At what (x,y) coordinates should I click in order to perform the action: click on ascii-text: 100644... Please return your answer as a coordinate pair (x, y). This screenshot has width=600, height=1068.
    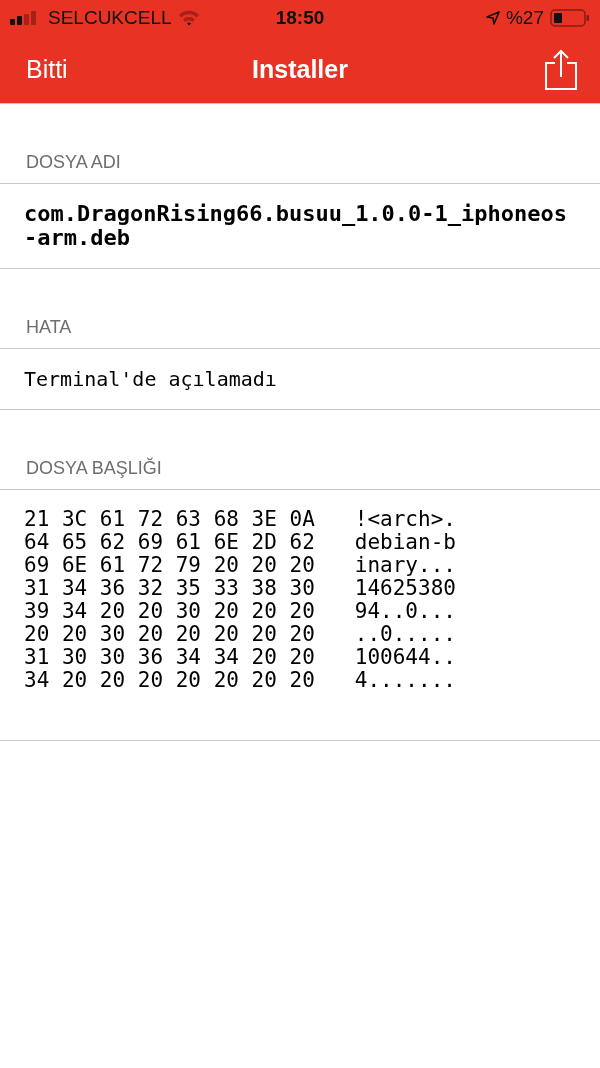
    Looking at the image, I should click on (405, 657).